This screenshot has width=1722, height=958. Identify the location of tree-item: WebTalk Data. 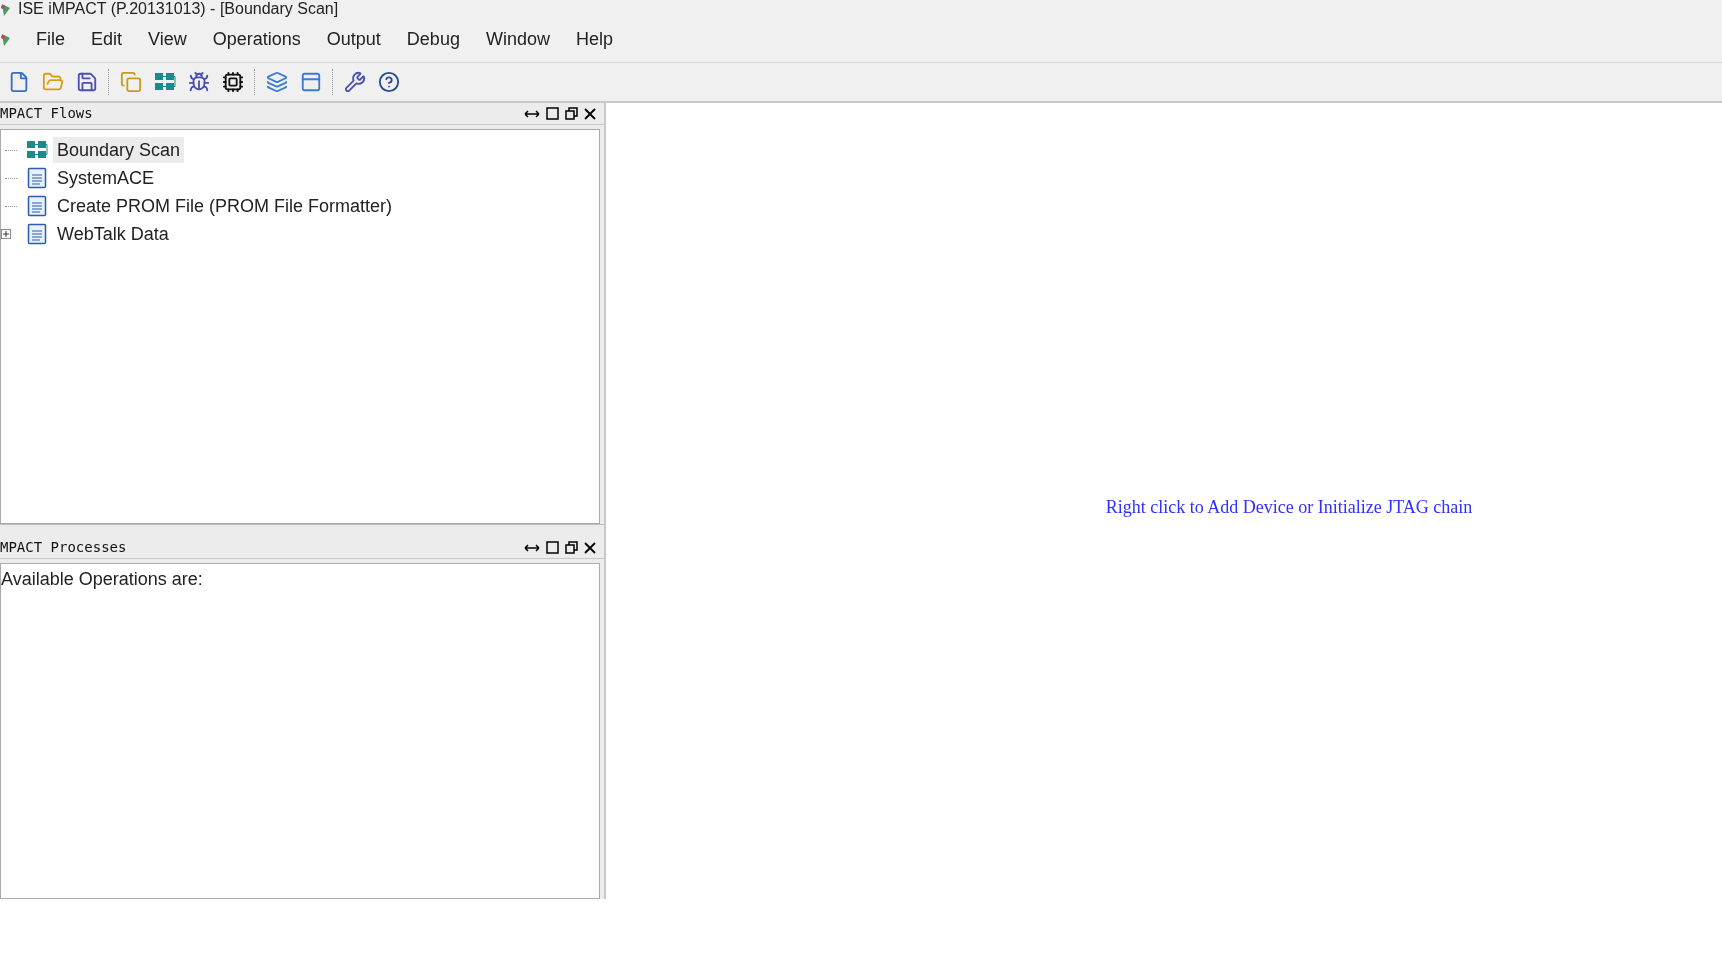
(113, 234).